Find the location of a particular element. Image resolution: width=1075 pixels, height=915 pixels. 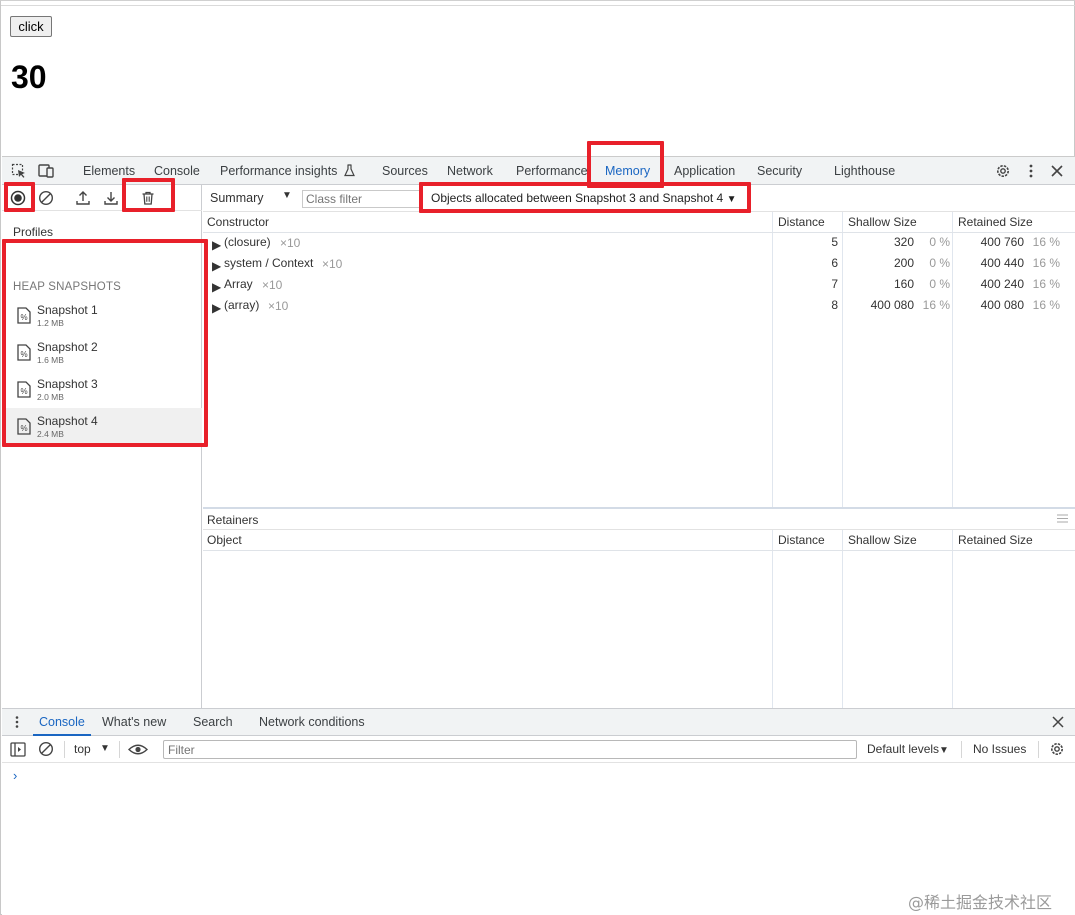

retained-size-pct: 16 % is located at coordinates (1046, 305).